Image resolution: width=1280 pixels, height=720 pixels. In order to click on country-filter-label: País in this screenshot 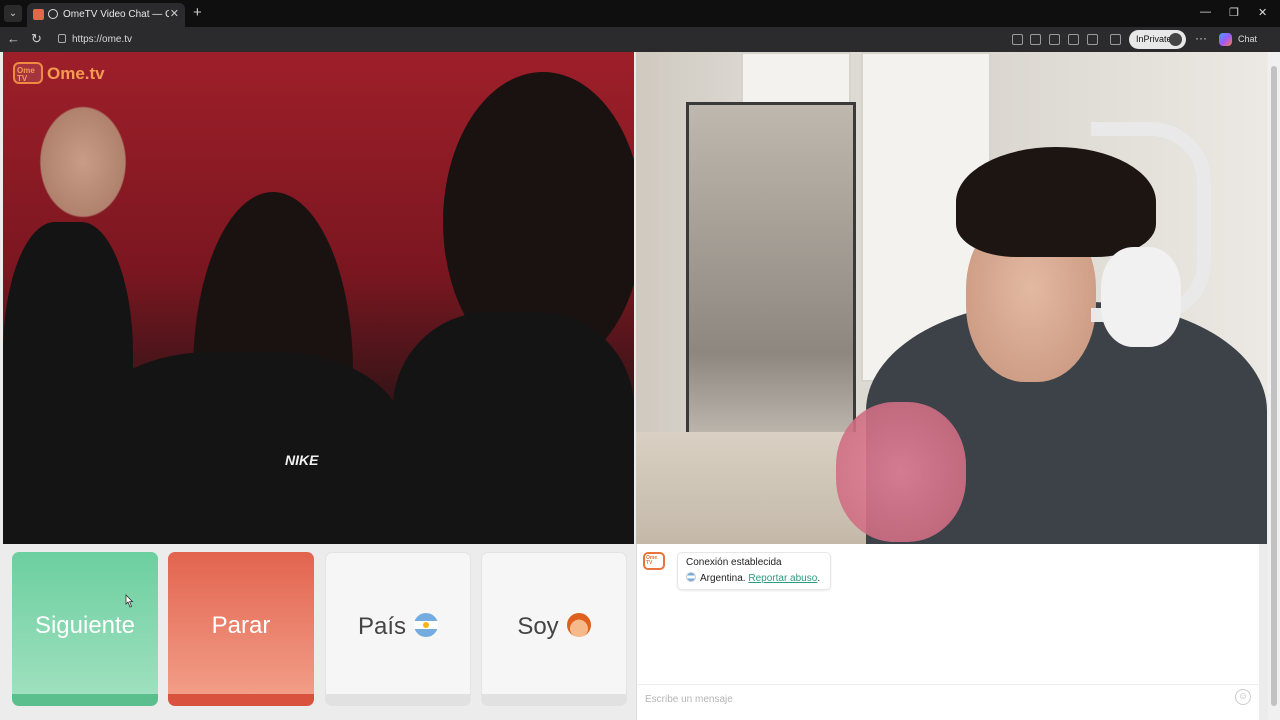, I will do `click(382, 626)`.